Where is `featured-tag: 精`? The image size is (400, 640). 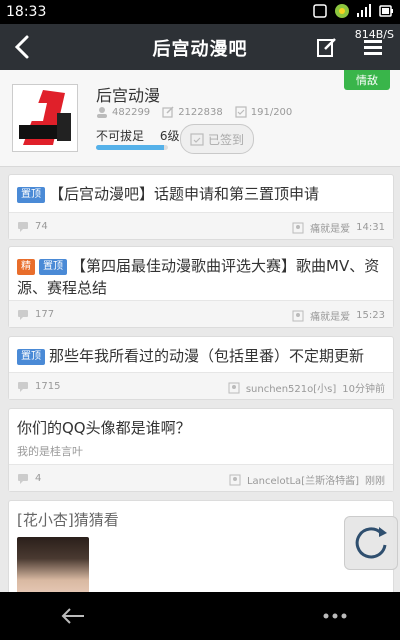
featured-tag: 精 is located at coordinates (26, 267).